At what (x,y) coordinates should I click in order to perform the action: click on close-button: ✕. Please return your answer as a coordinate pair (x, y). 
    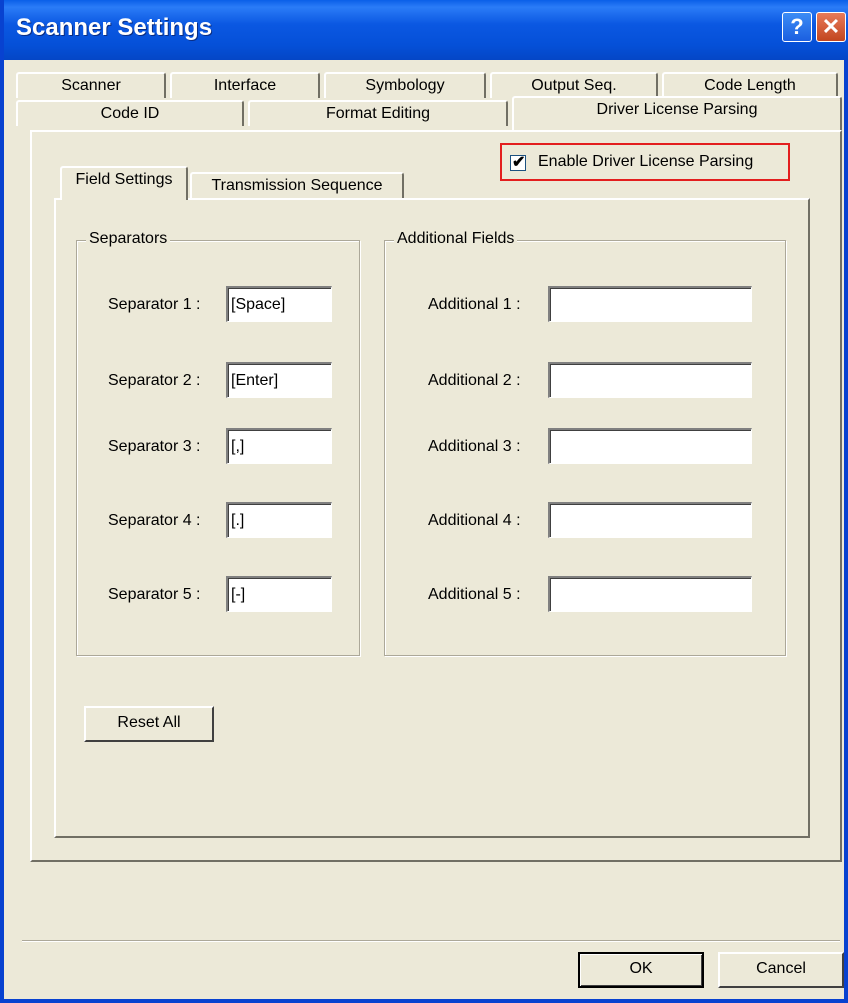
    Looking at the image, I should click on (831, 27).